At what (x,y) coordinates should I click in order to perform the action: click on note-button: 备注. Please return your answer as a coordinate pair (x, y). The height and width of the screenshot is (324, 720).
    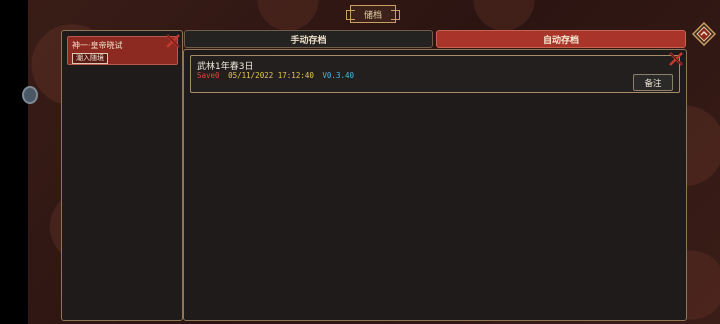
    Looking at the image, I should click on (653, 82).